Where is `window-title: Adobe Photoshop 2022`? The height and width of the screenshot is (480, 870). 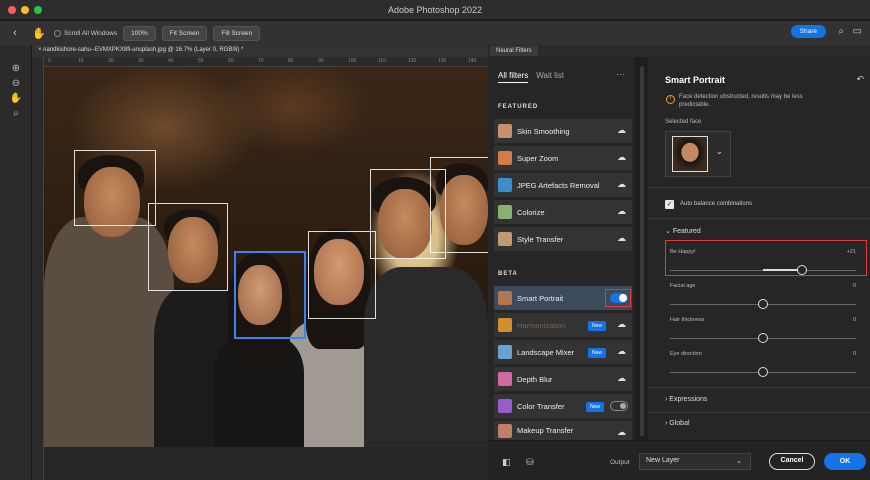
window-title: Adobe Photoshop 2022 is located at coordinates (435, 9).